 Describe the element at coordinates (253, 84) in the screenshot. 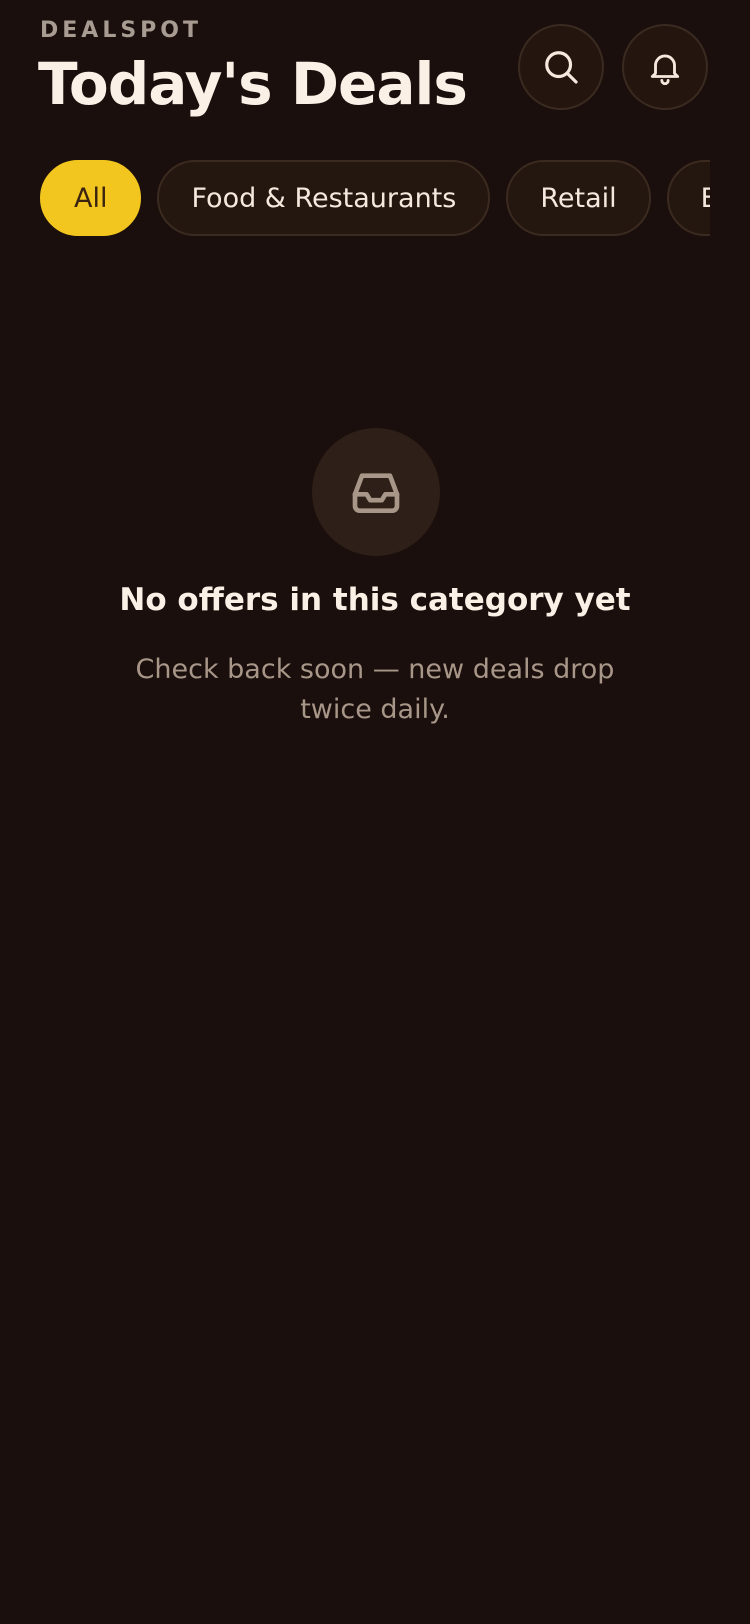

I see `page-title: Today's Deals` at that location.